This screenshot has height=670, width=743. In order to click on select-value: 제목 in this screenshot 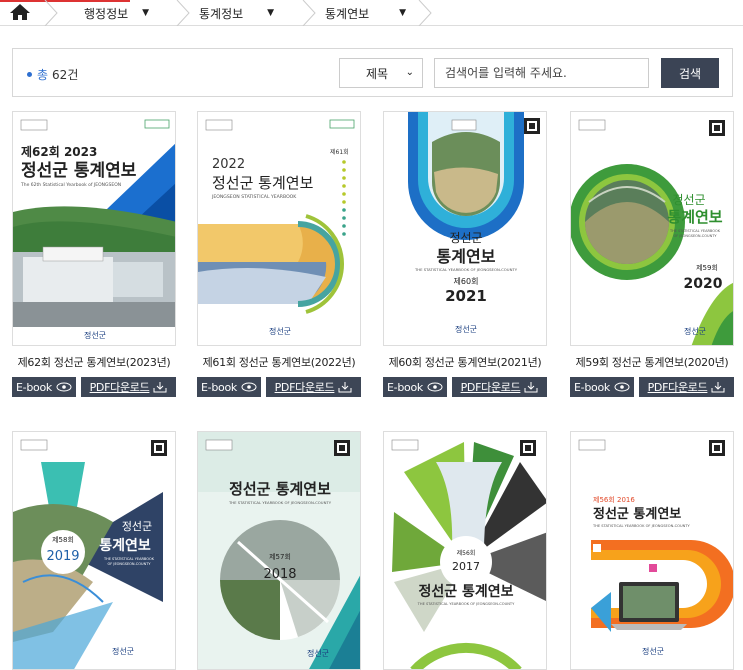, I will do `click(377, 73)`.